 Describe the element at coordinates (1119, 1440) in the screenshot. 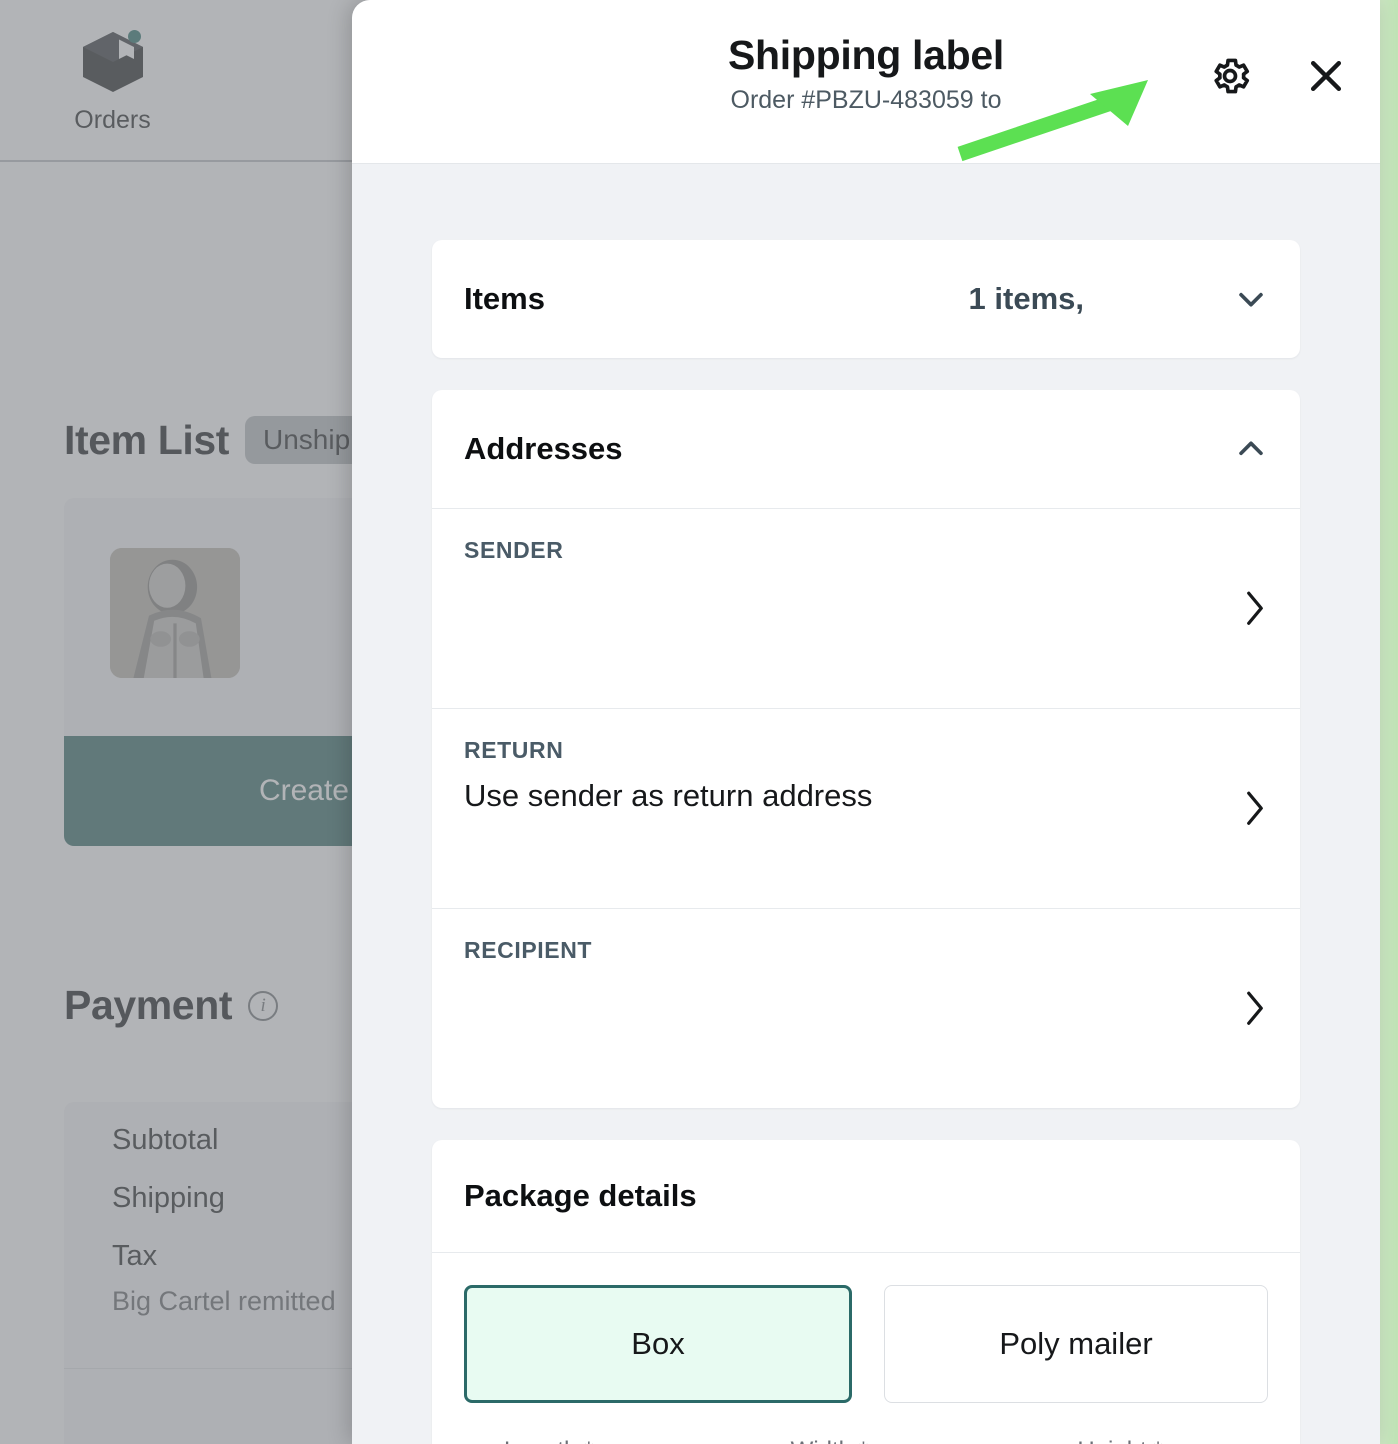

I see `height-label: Height *` at that location.